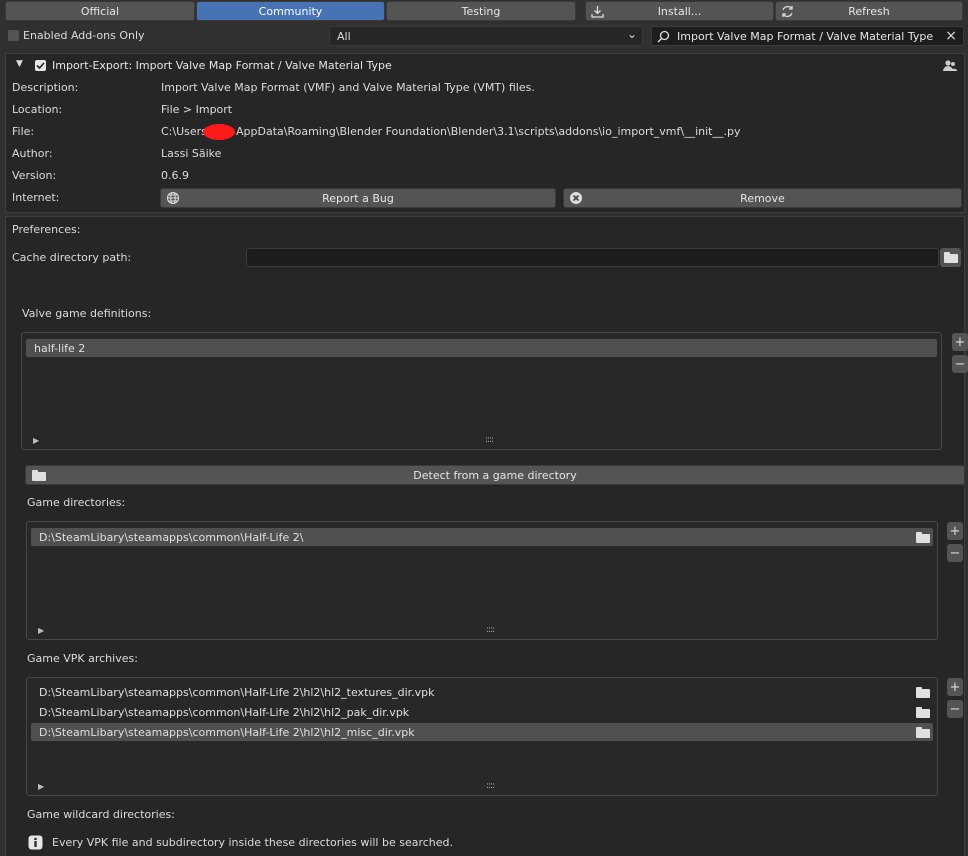  Describe the element at coordinates (46, 229) in the screenshot. I see `preferences-title: Preferences:` at that location.